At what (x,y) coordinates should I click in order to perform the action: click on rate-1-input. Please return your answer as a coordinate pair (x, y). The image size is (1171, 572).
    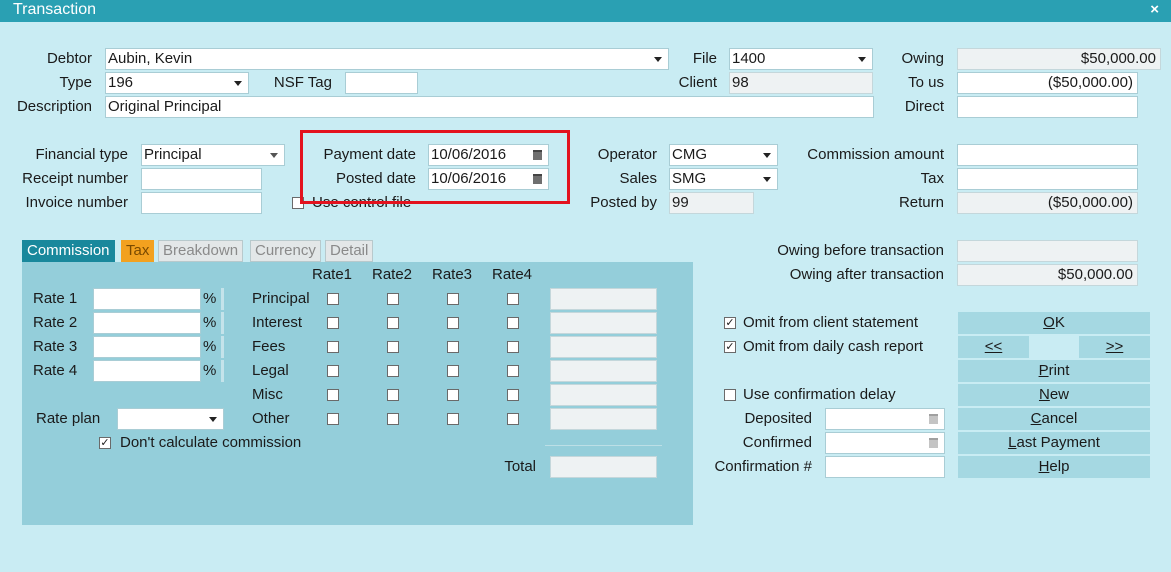
    Looking at the image, I should click on (147, 299).